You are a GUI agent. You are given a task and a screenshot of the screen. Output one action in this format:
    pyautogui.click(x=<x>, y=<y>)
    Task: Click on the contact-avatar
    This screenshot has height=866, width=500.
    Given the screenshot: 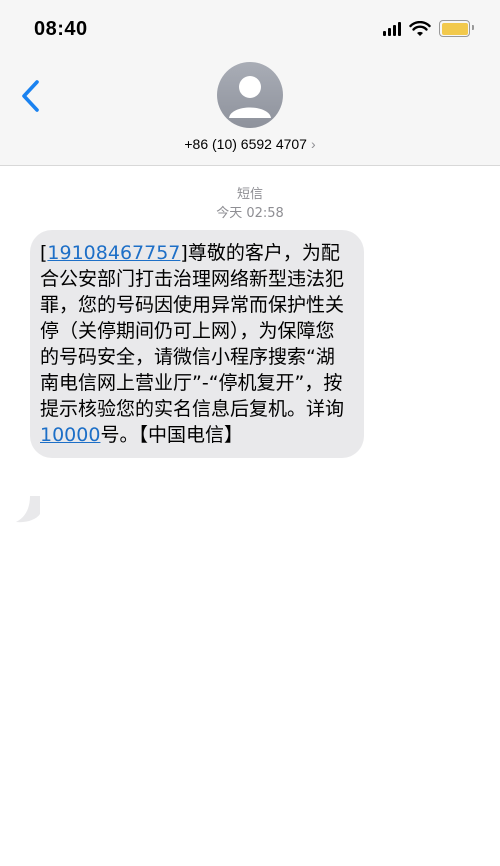 What is the action you would take?
    pyautogui.click(x=250, y=95)
    